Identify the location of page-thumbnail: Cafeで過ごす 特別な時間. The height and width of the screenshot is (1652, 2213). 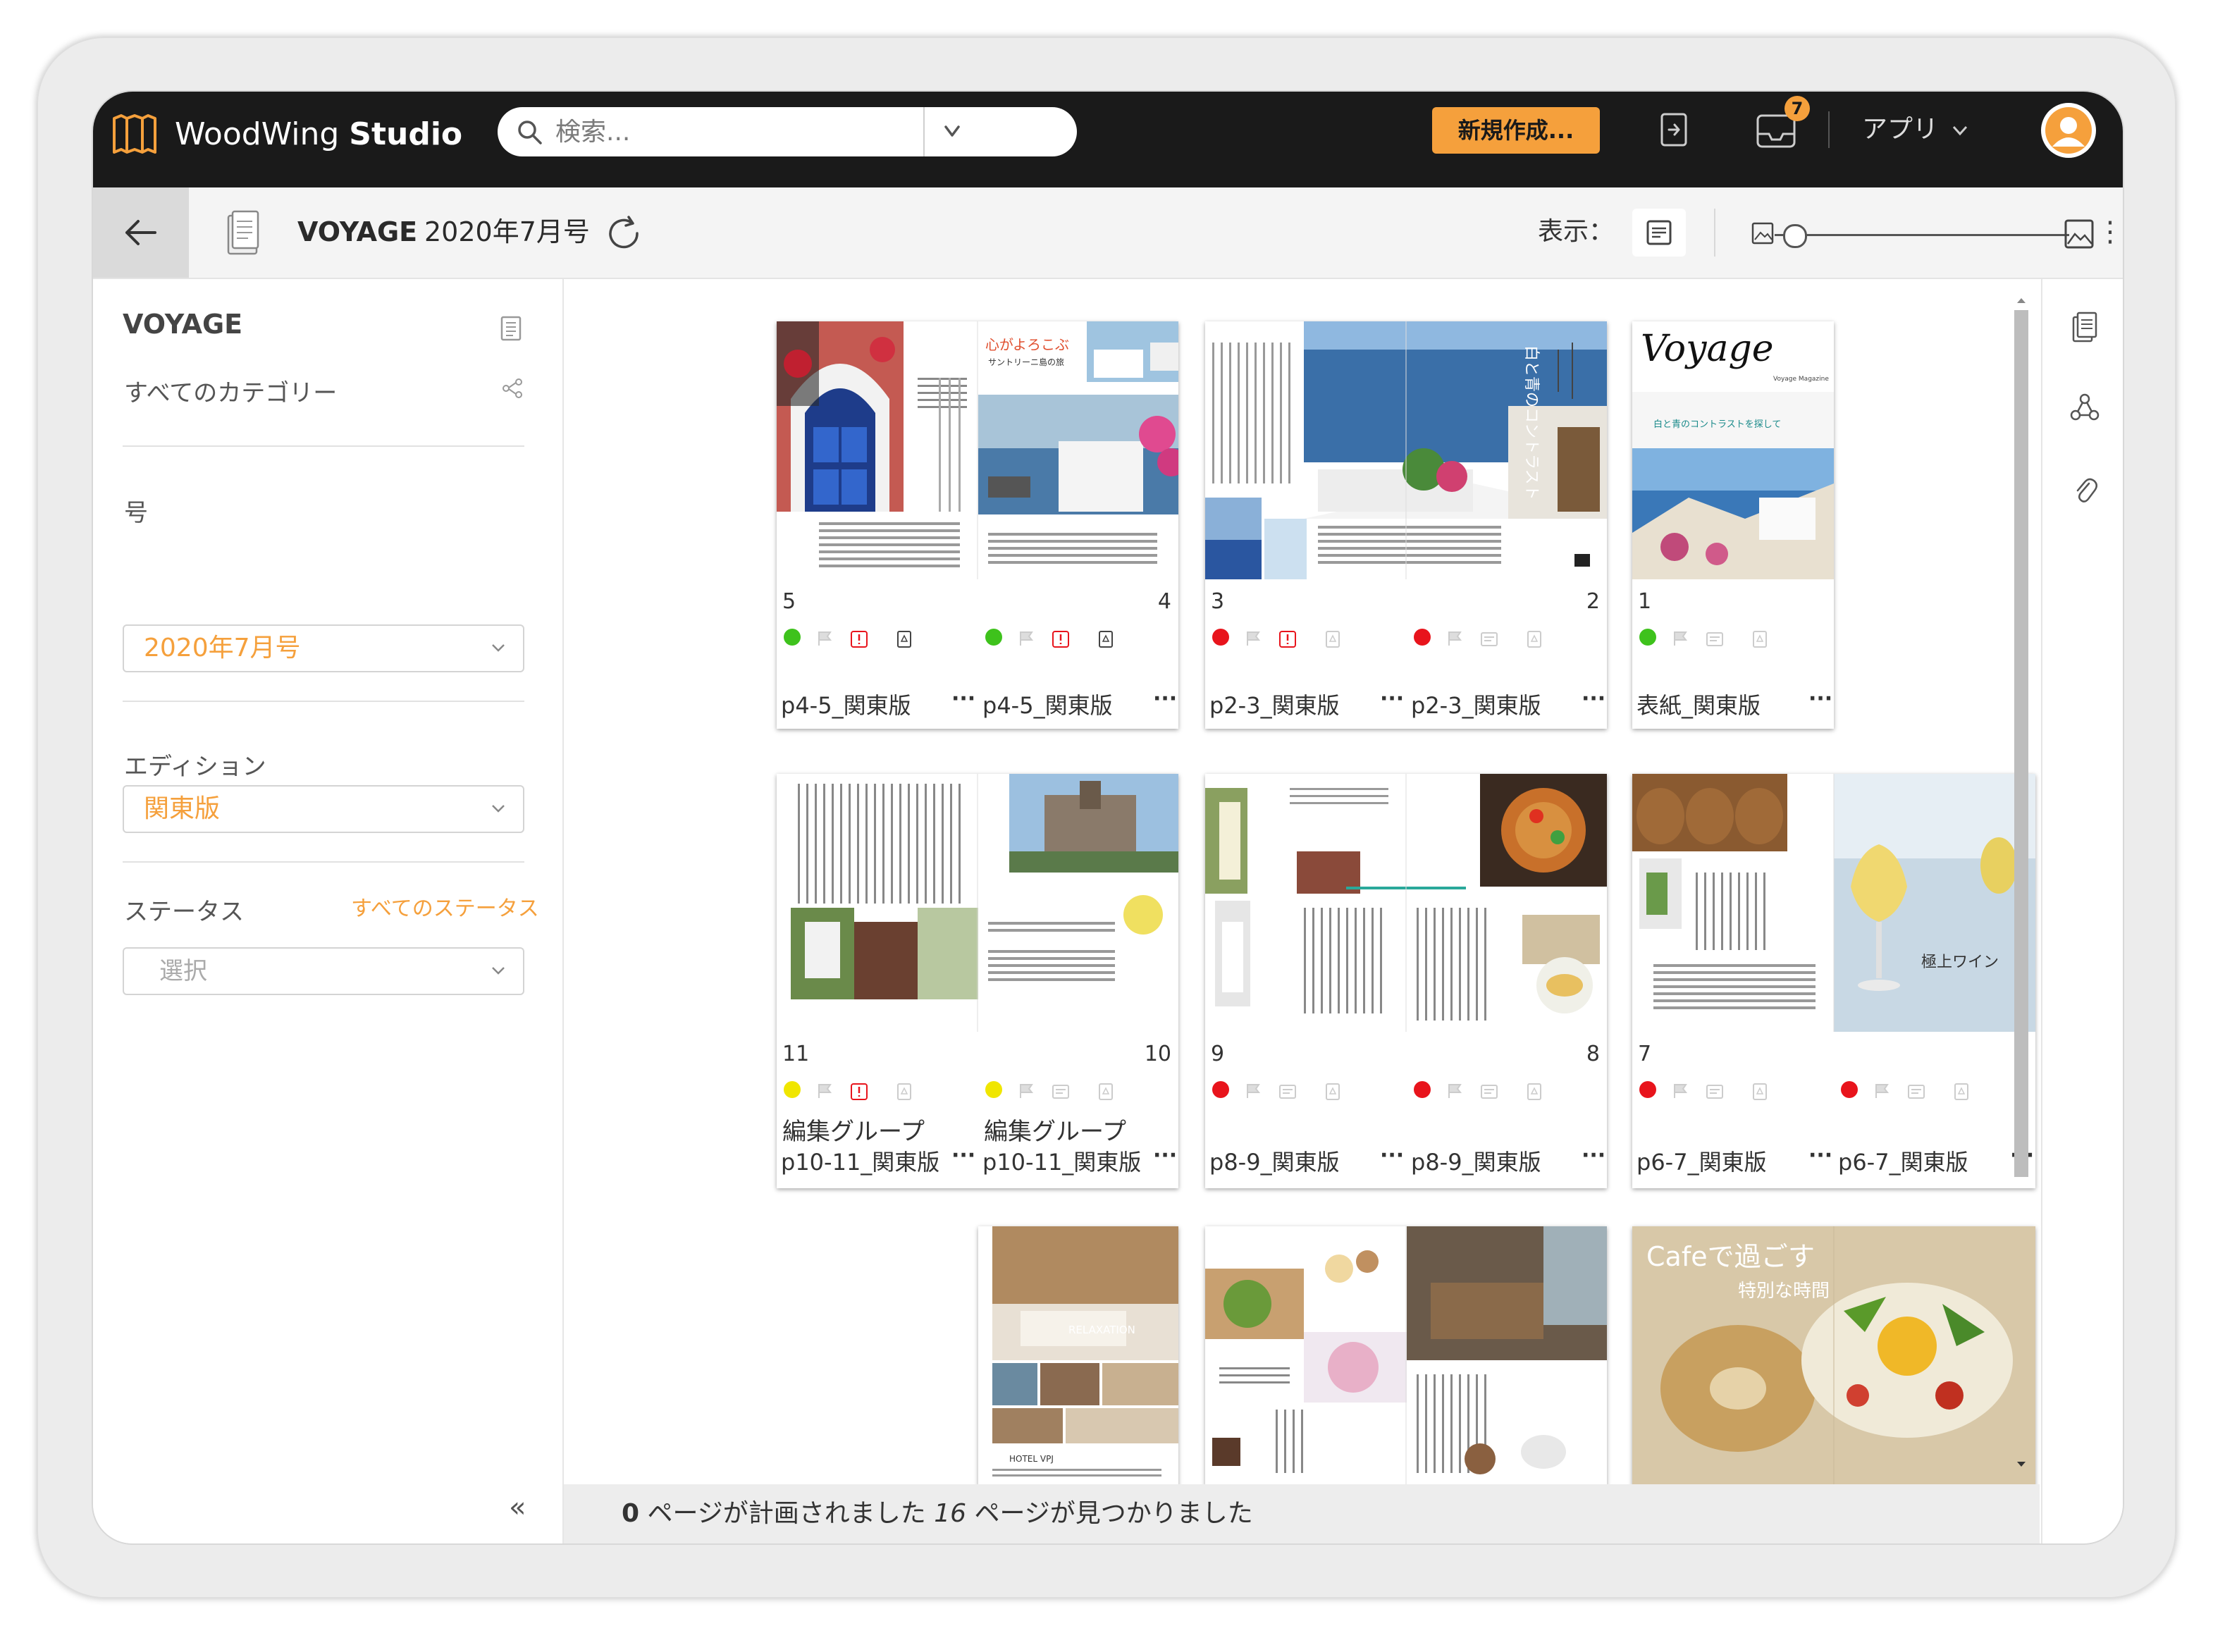
(1833, 1355).